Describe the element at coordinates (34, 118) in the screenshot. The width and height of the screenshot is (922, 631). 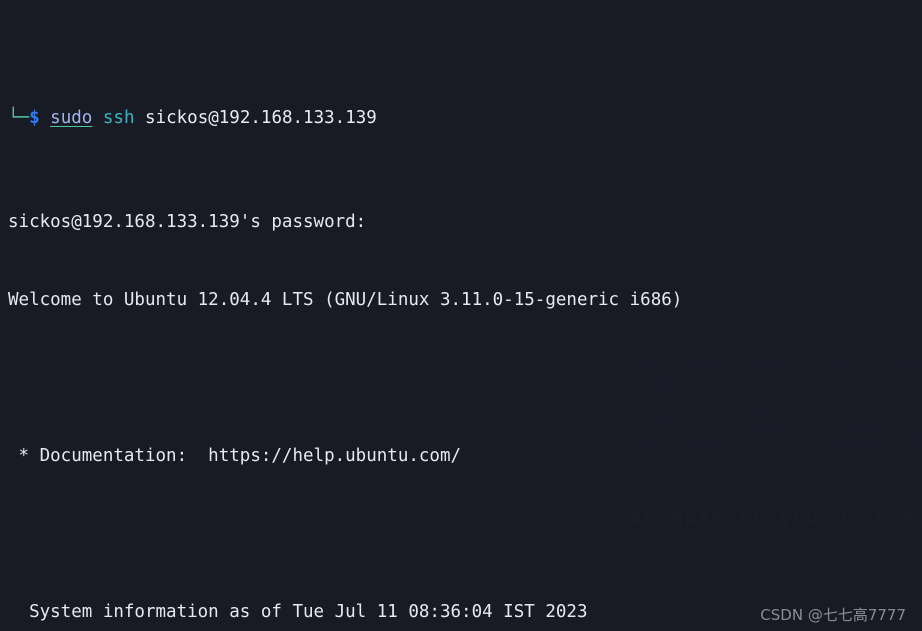
I see `prompt-dollar-symbol: $` at that location.